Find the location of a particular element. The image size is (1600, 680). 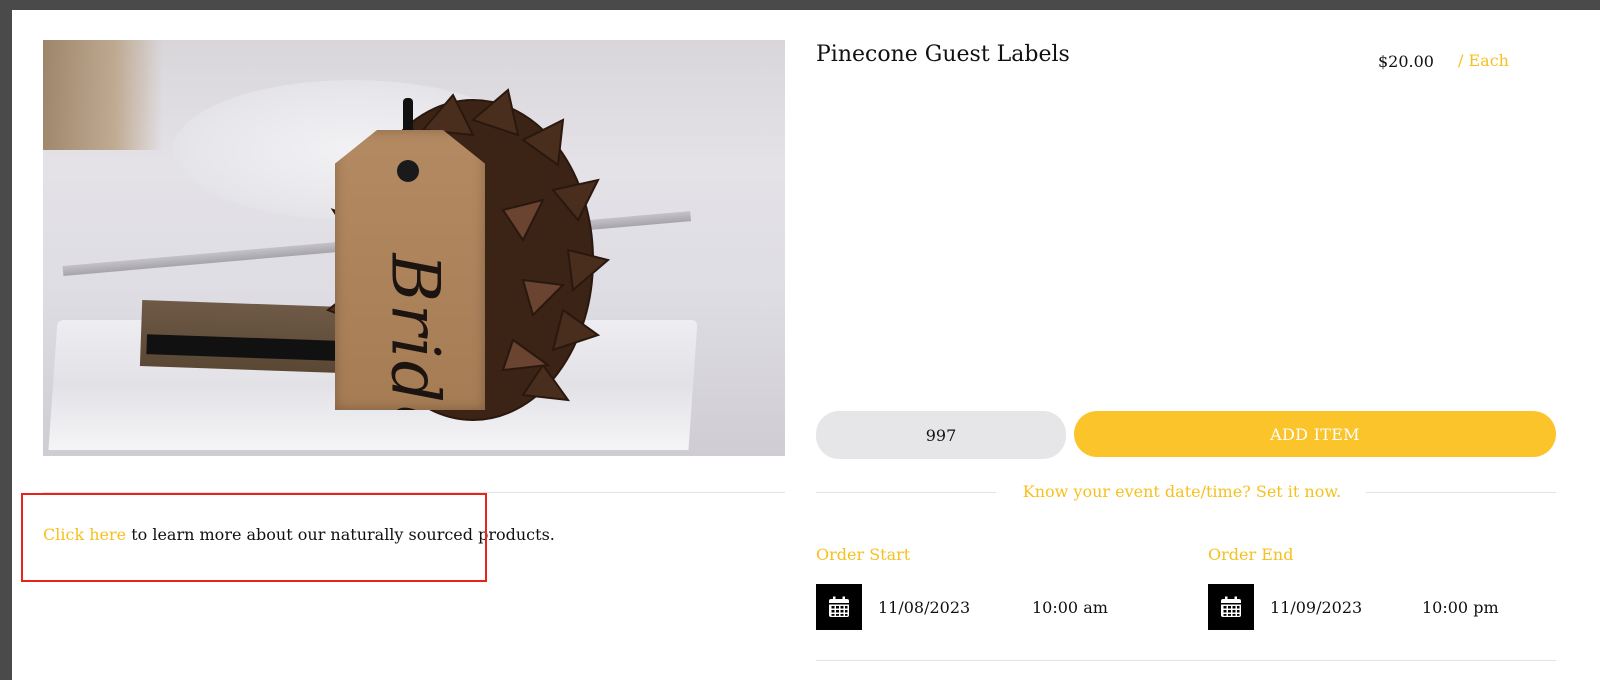

bottom-divider is located at coordinates (1186, 660).